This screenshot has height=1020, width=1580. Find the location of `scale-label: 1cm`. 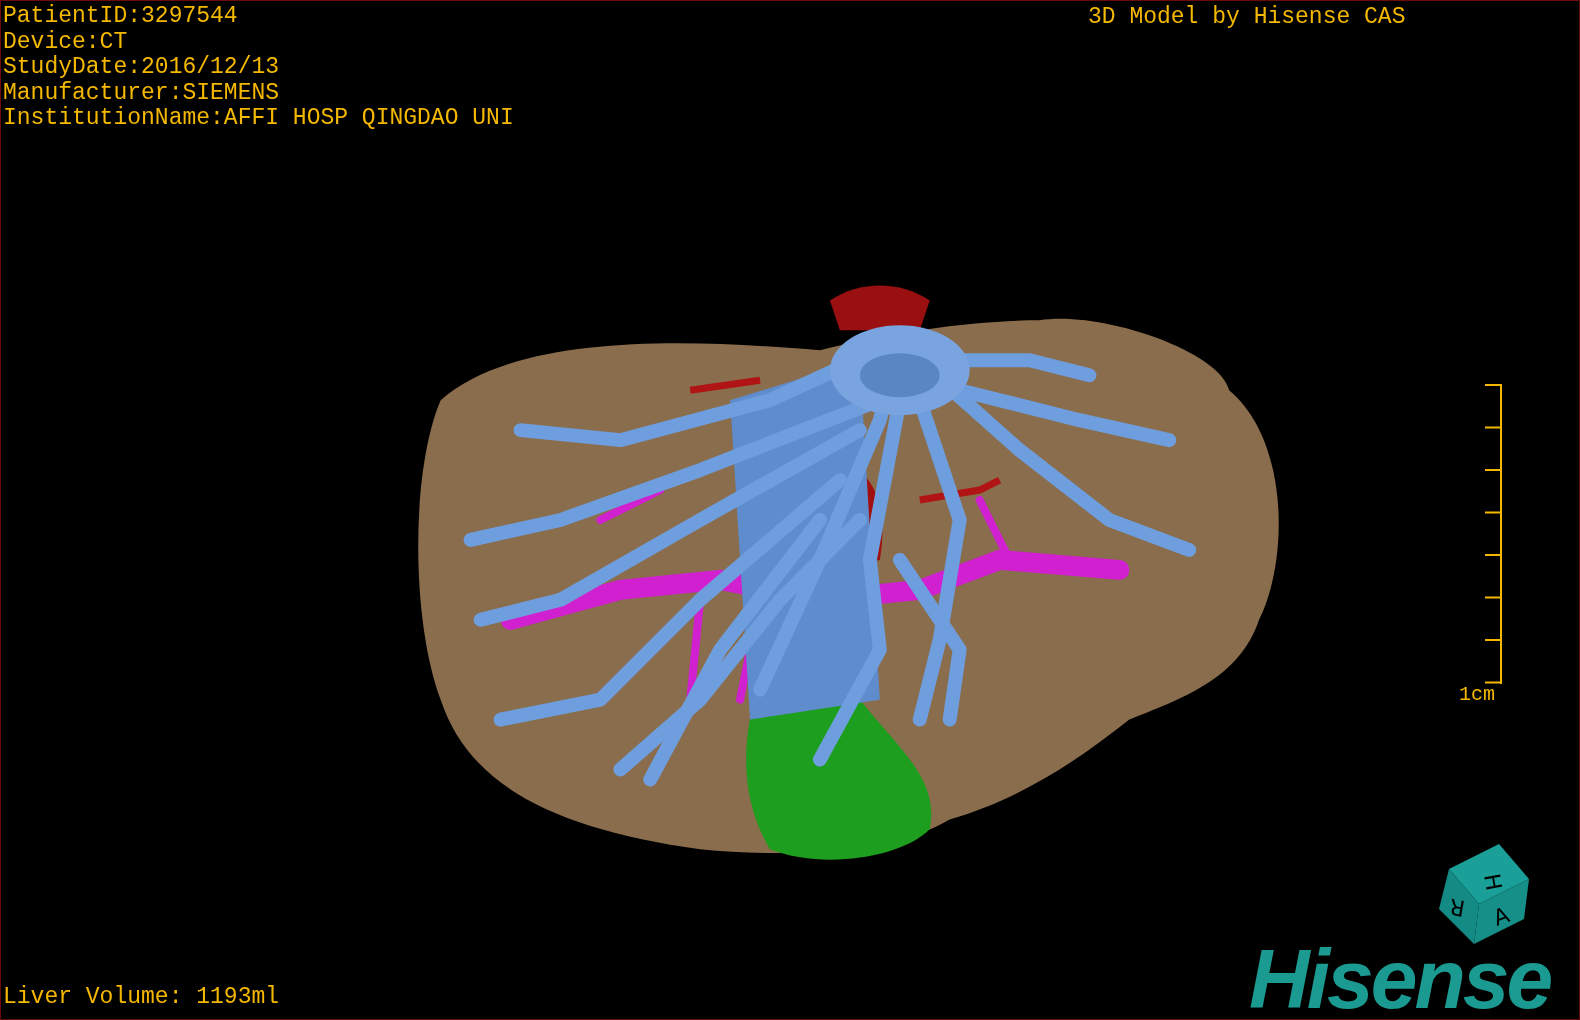

scale-label: 1cm is located at coordinates (1477, 695).